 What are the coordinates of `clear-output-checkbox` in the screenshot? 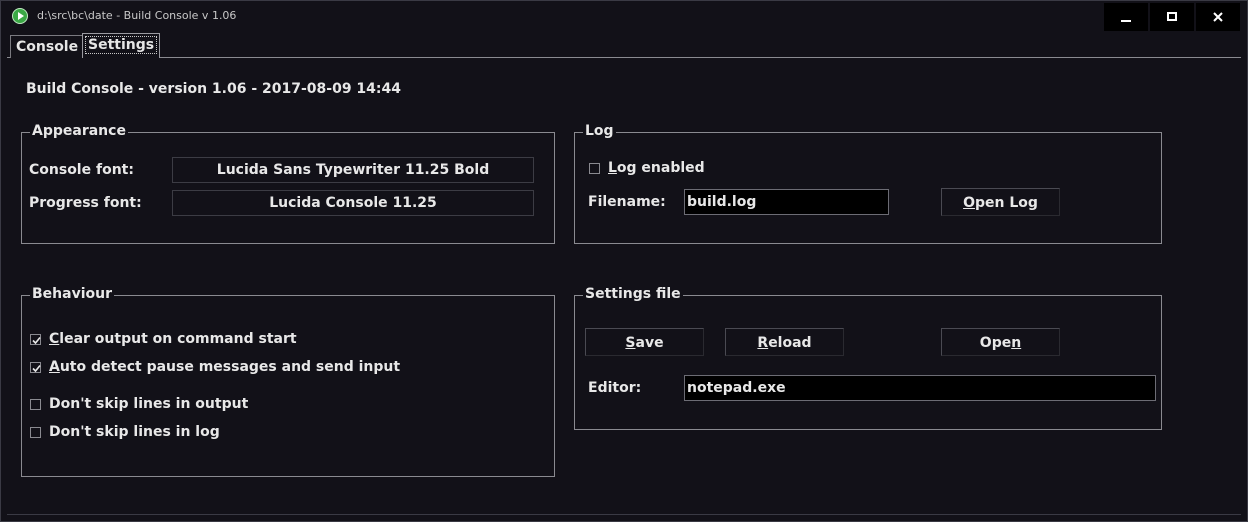 It's located at (35, 339).